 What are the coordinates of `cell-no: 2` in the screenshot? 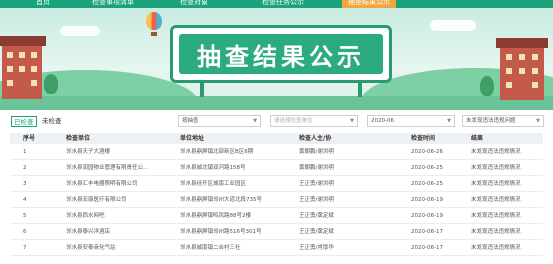 It's located at (25, 168).